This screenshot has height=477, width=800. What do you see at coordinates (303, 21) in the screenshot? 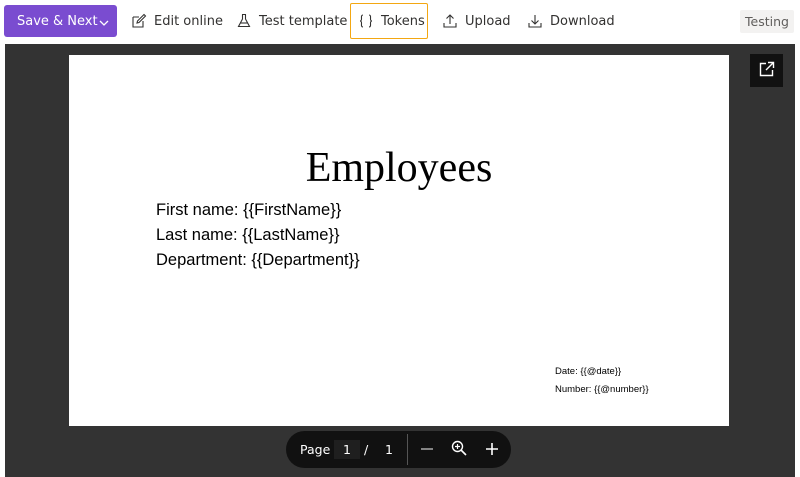
I see `test-template-label: Test template` at bounding box center [303, 21].